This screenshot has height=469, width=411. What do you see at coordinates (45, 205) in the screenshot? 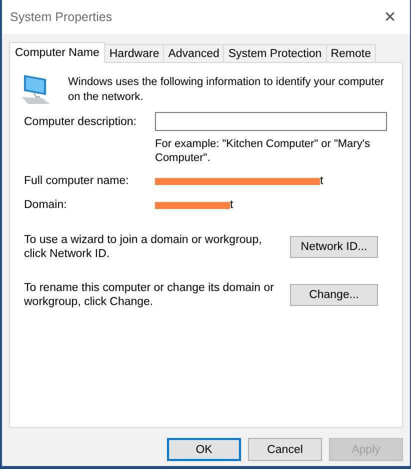
I see `field-label: Domain:` at bounding box center [45, 205].